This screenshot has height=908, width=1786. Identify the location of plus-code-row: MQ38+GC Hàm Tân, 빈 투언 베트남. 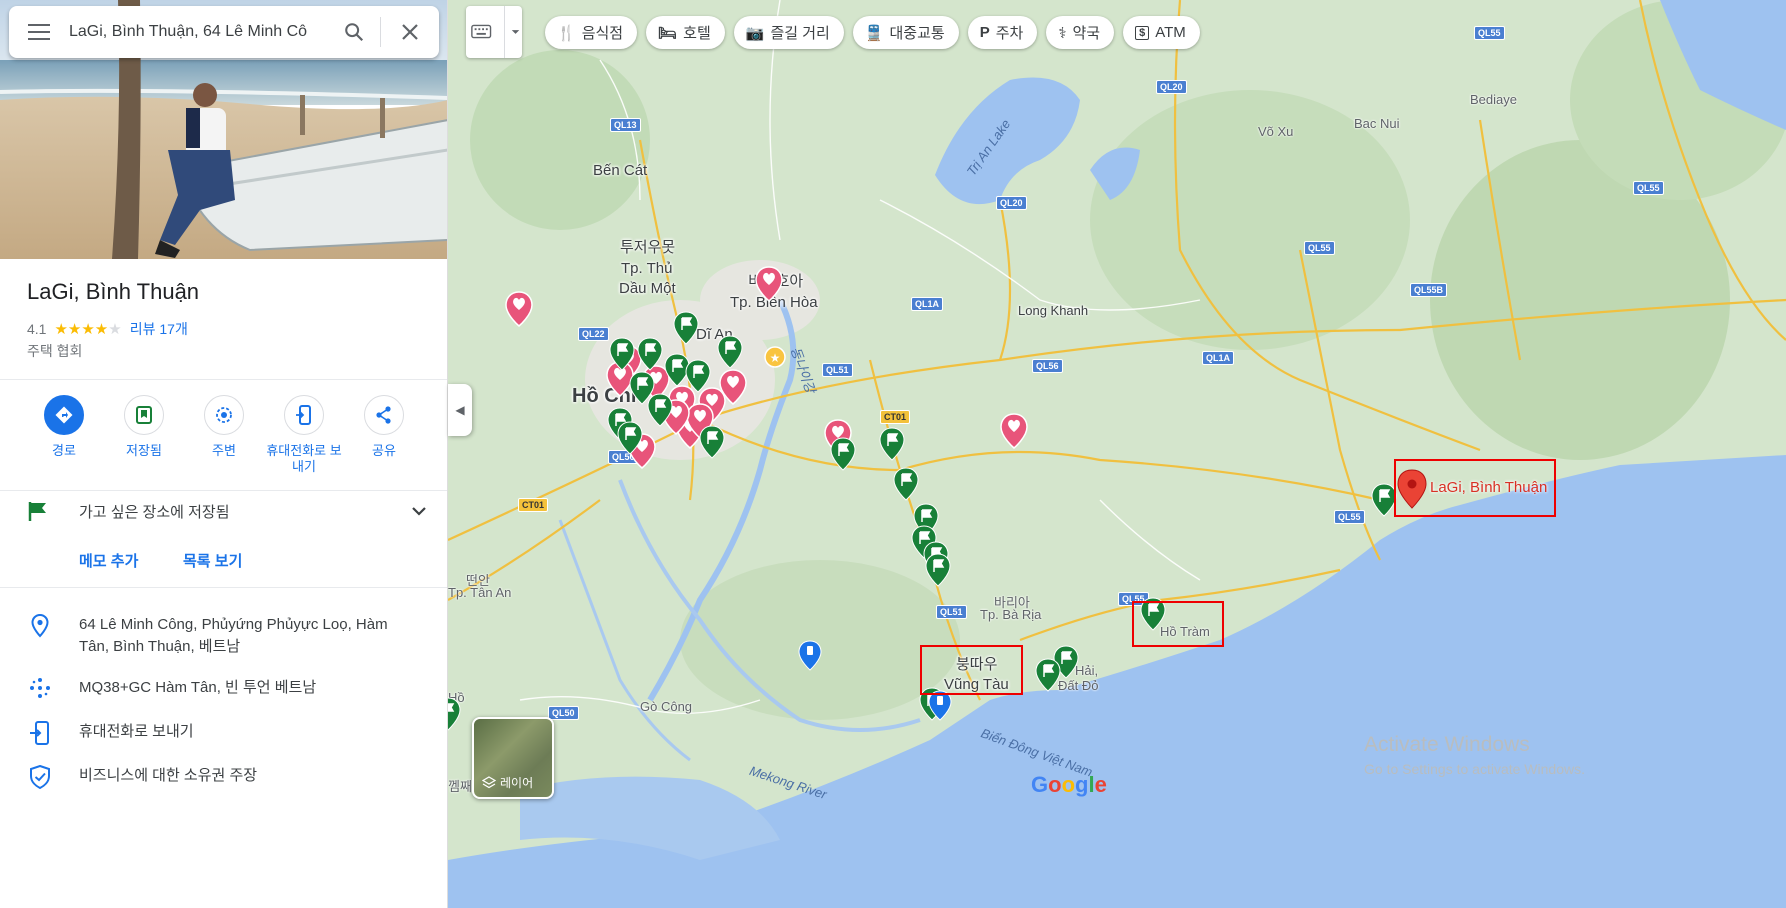
(216, 688).